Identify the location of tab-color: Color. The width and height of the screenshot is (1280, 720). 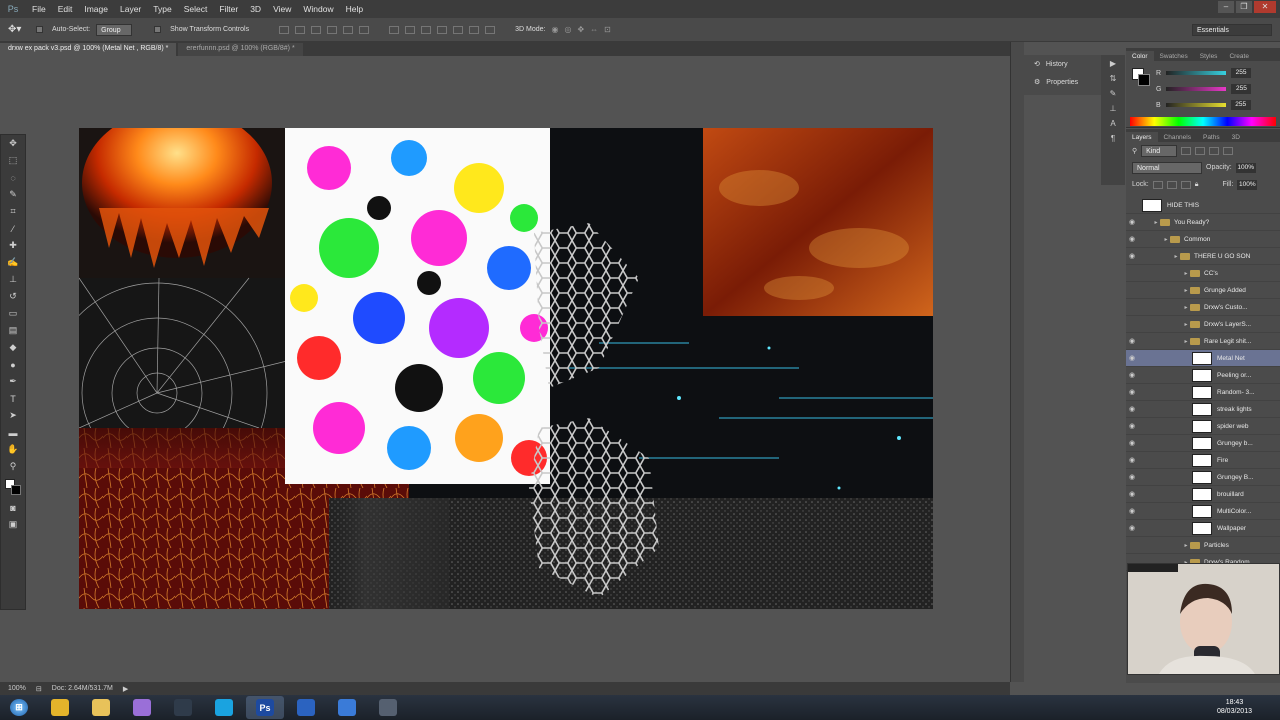
(1140, 56).